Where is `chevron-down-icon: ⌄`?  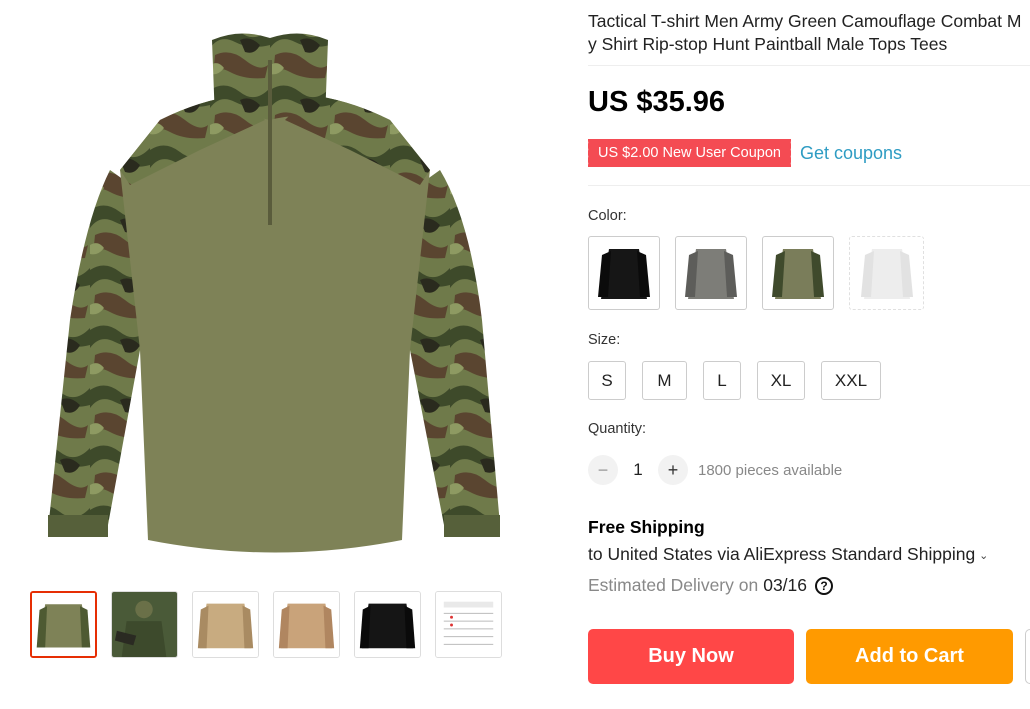 chevron-down-icon: ⌄ is located at coordinates (984, 555).